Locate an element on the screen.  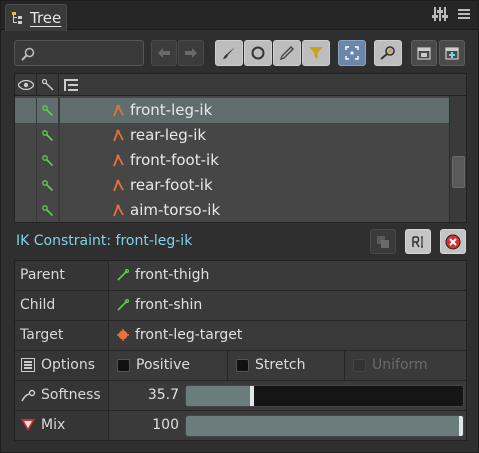
tree-row: rear-foot-ik is located at coordinates (232, 185).